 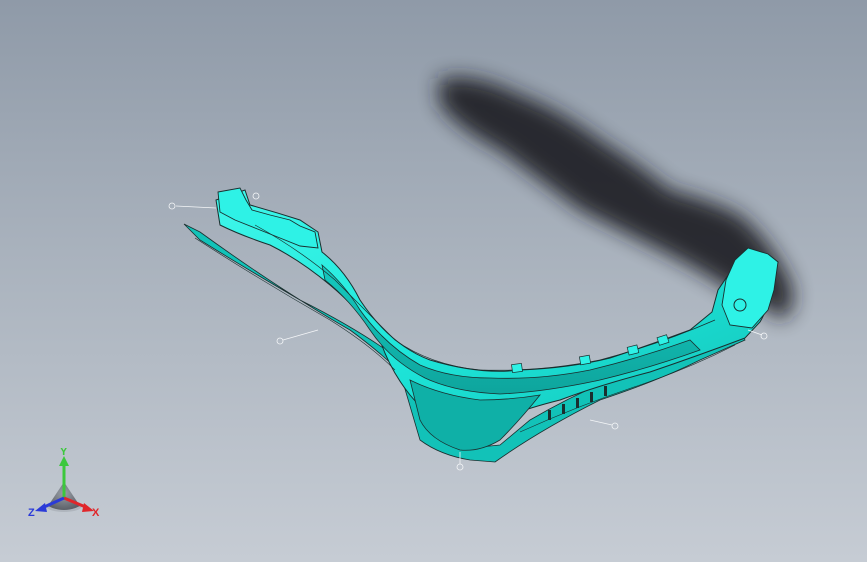 What do you see at coordinates (31, 513) in the screenshot?
I see `z-axis-label: Z` at bounding box center [31, 513].